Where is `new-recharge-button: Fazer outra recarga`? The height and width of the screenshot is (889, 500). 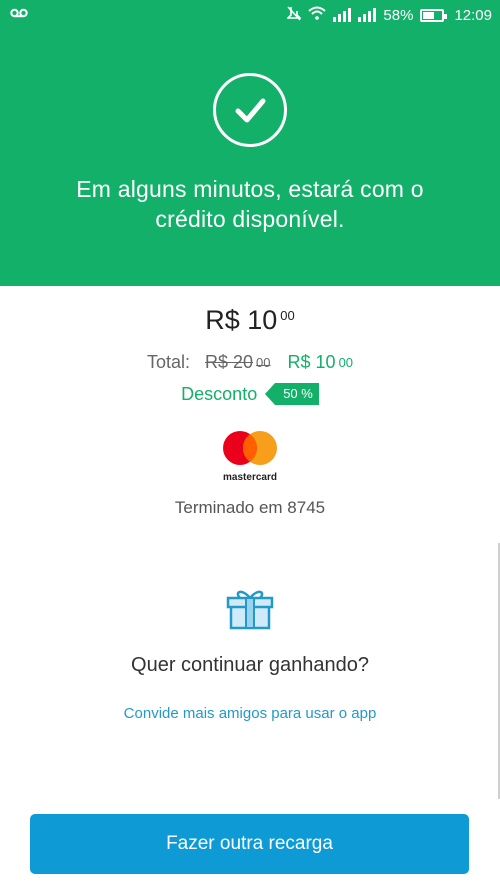
new-recharge-button: Fazer outra recarga is located at coordinates (249, 844).